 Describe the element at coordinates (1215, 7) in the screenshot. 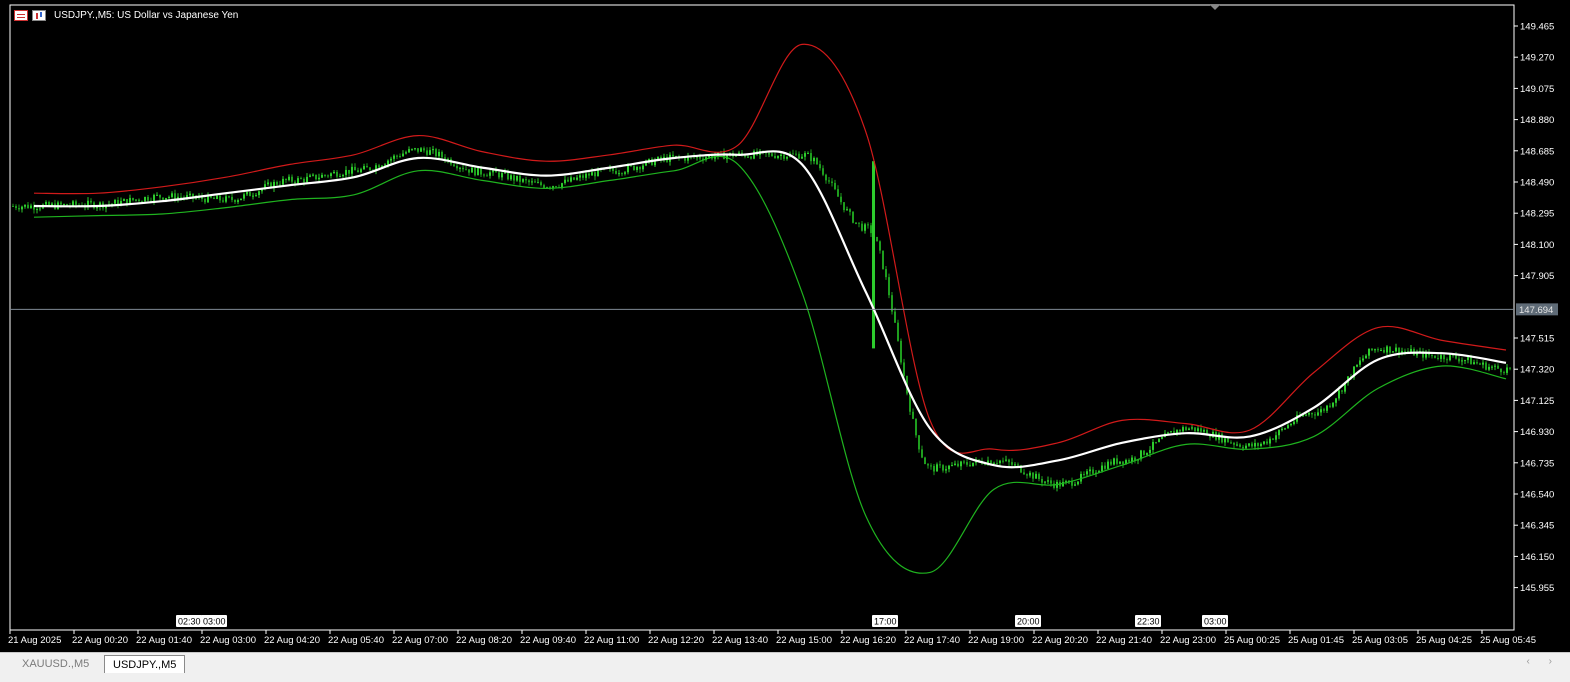

I see `chart-shift-icon` at that location.